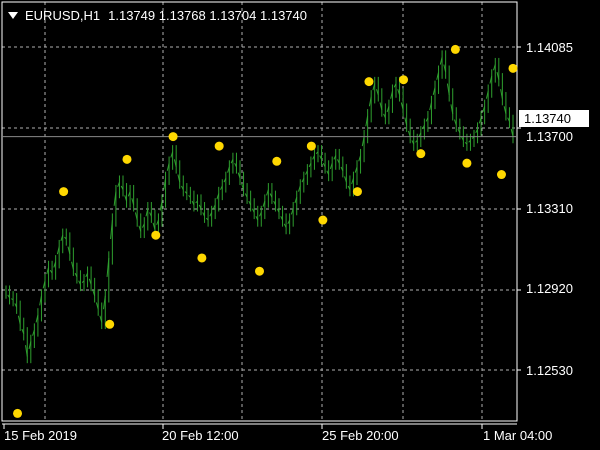 This screenshot has width=600, height=450. Describe the element at coordinates (13, 15) in the screenshot. I see `dropdown-triangle-icon` at that location.